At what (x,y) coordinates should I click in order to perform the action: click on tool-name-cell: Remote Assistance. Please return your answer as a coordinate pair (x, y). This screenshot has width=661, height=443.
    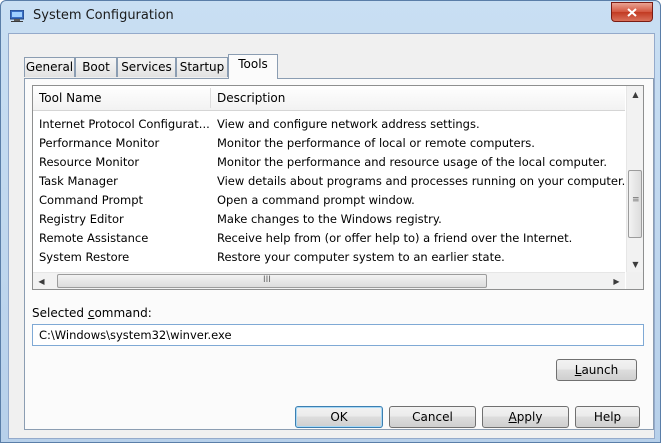
    Looking at the image, I should click on (94, 238).